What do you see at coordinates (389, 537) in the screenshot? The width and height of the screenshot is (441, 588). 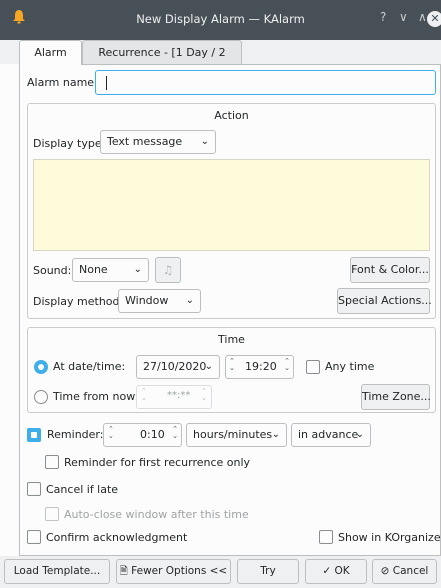 I see `show-korganizer-label: Show in KOrganizer` at bounding box center [389, 537].